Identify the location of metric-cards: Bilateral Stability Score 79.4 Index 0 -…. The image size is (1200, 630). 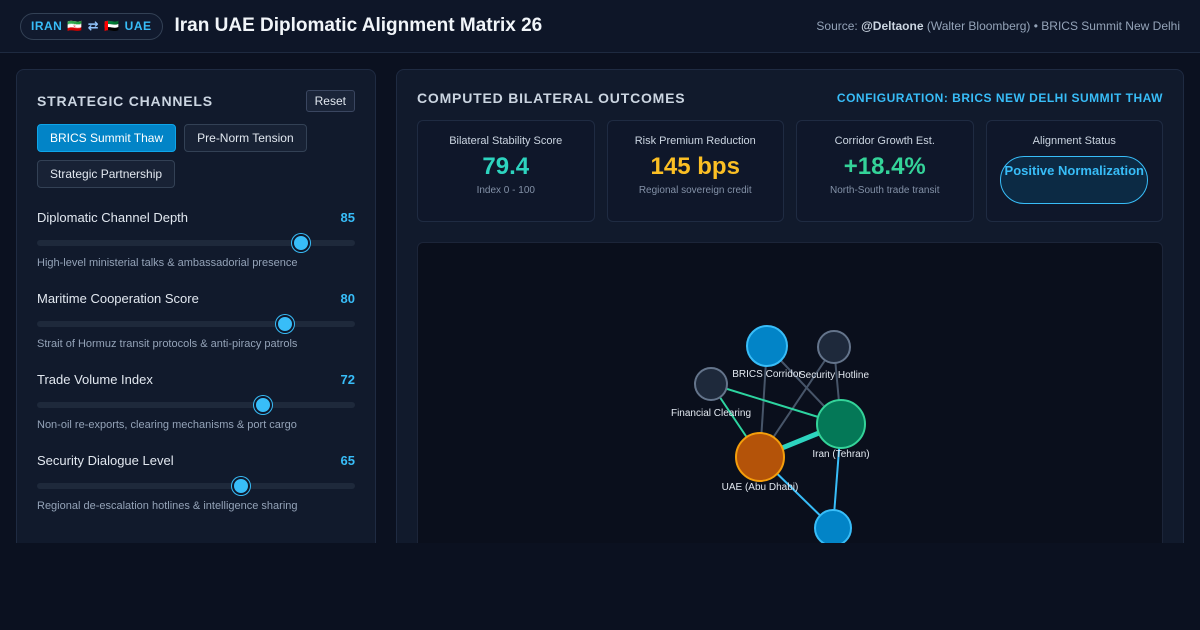
(790, 171).